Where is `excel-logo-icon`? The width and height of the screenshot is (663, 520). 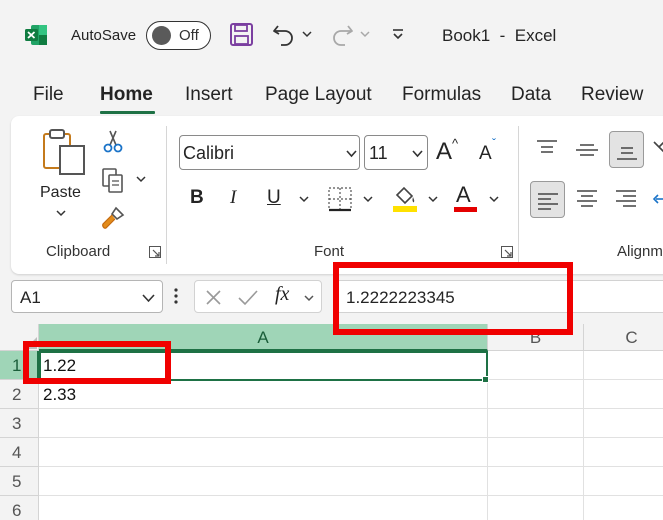 excel-logo-icon is located at coordinates (36, 35).